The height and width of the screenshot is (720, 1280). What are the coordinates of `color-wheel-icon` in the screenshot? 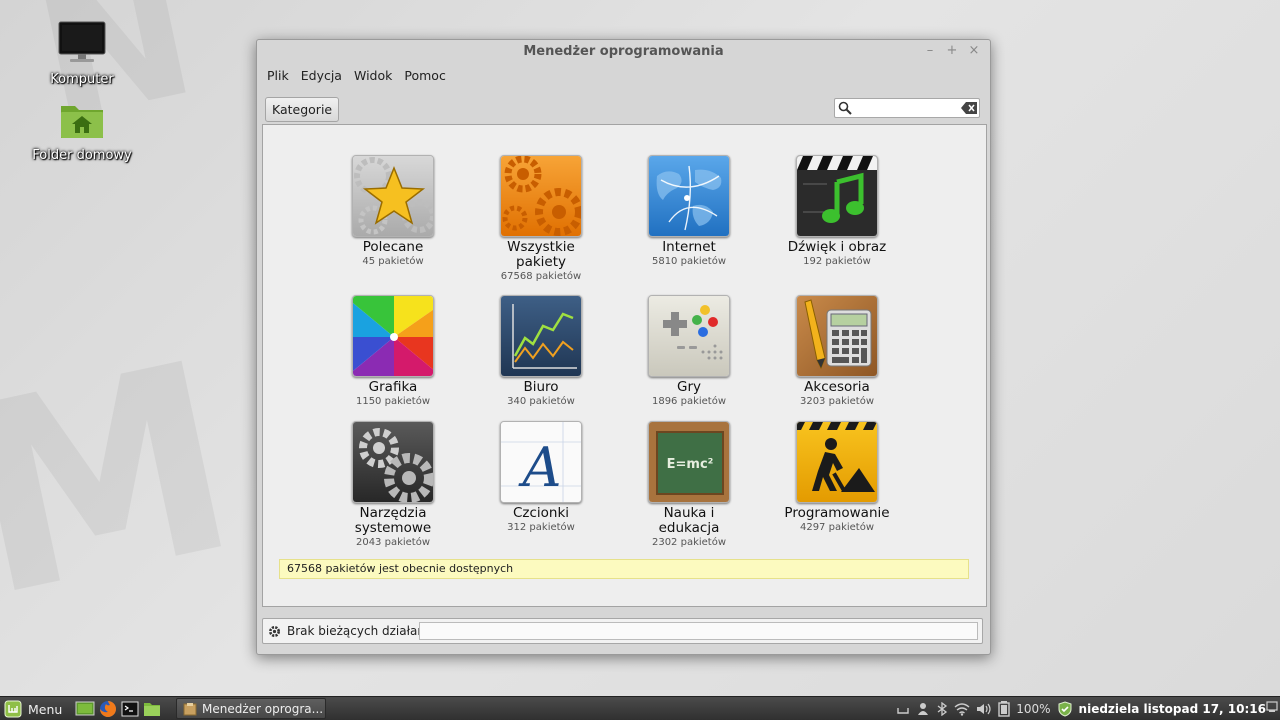 It's located at (393, 336).